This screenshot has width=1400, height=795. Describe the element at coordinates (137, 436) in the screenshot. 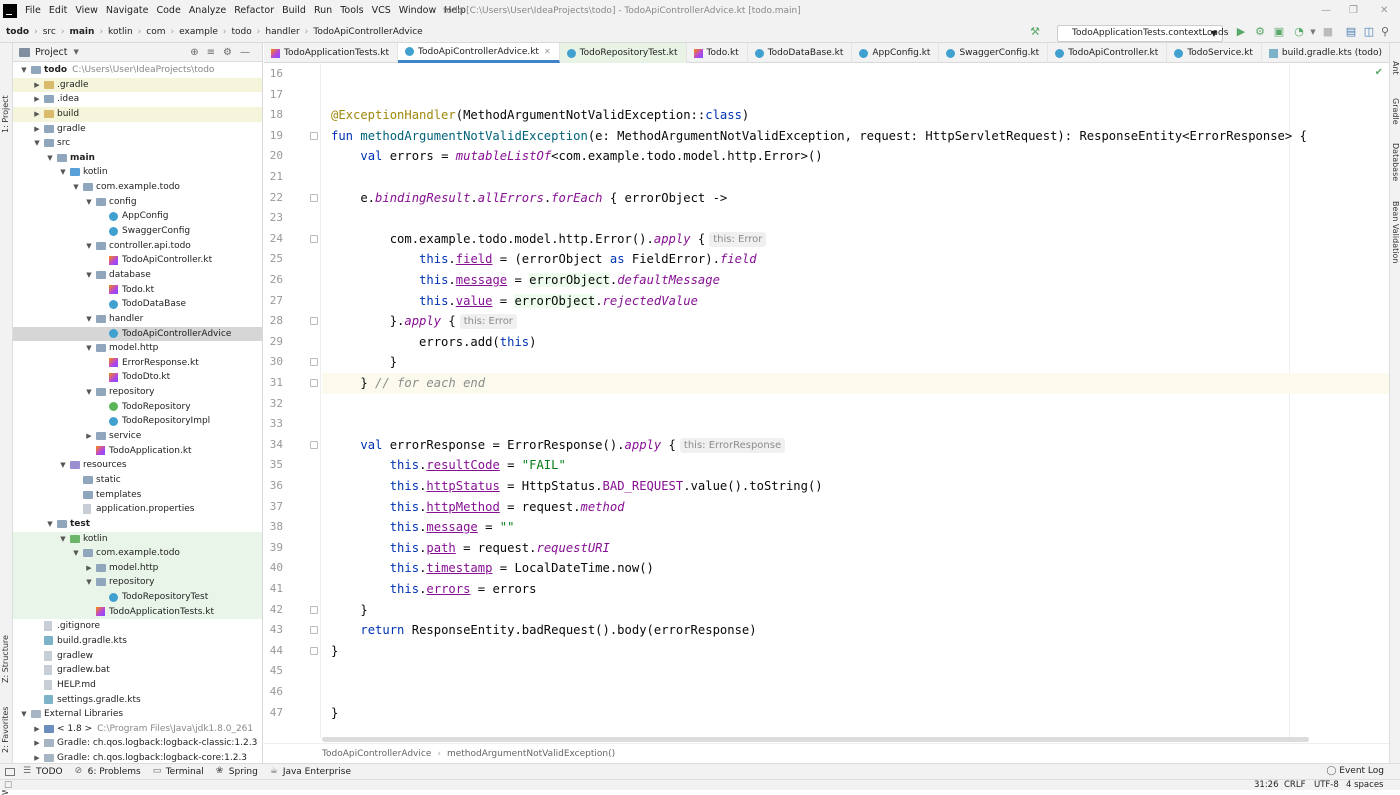

I see `tree-item: ▶ service` at that location.